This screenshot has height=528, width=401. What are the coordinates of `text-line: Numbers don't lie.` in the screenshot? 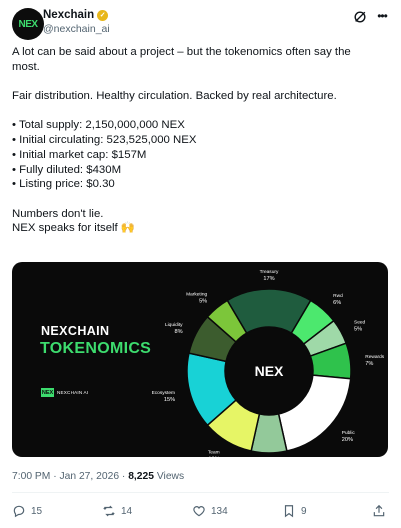 It's located at (58, 213).